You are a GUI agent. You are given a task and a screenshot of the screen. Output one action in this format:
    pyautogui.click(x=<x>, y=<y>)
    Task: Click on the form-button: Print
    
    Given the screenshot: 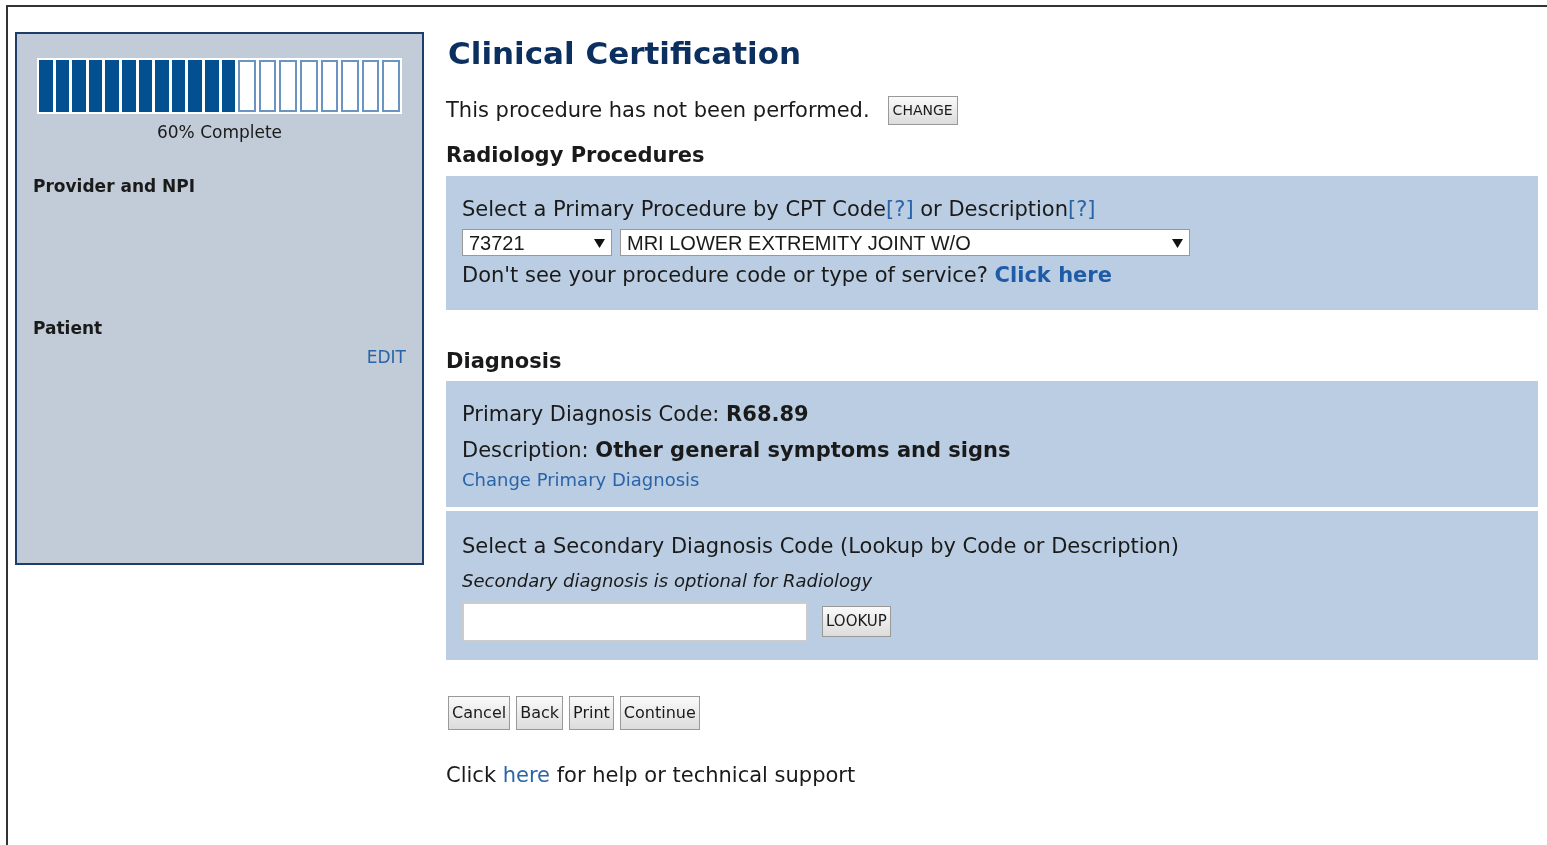 What is the action you would take?
    pyautogui.click(x=591, y=712)
    